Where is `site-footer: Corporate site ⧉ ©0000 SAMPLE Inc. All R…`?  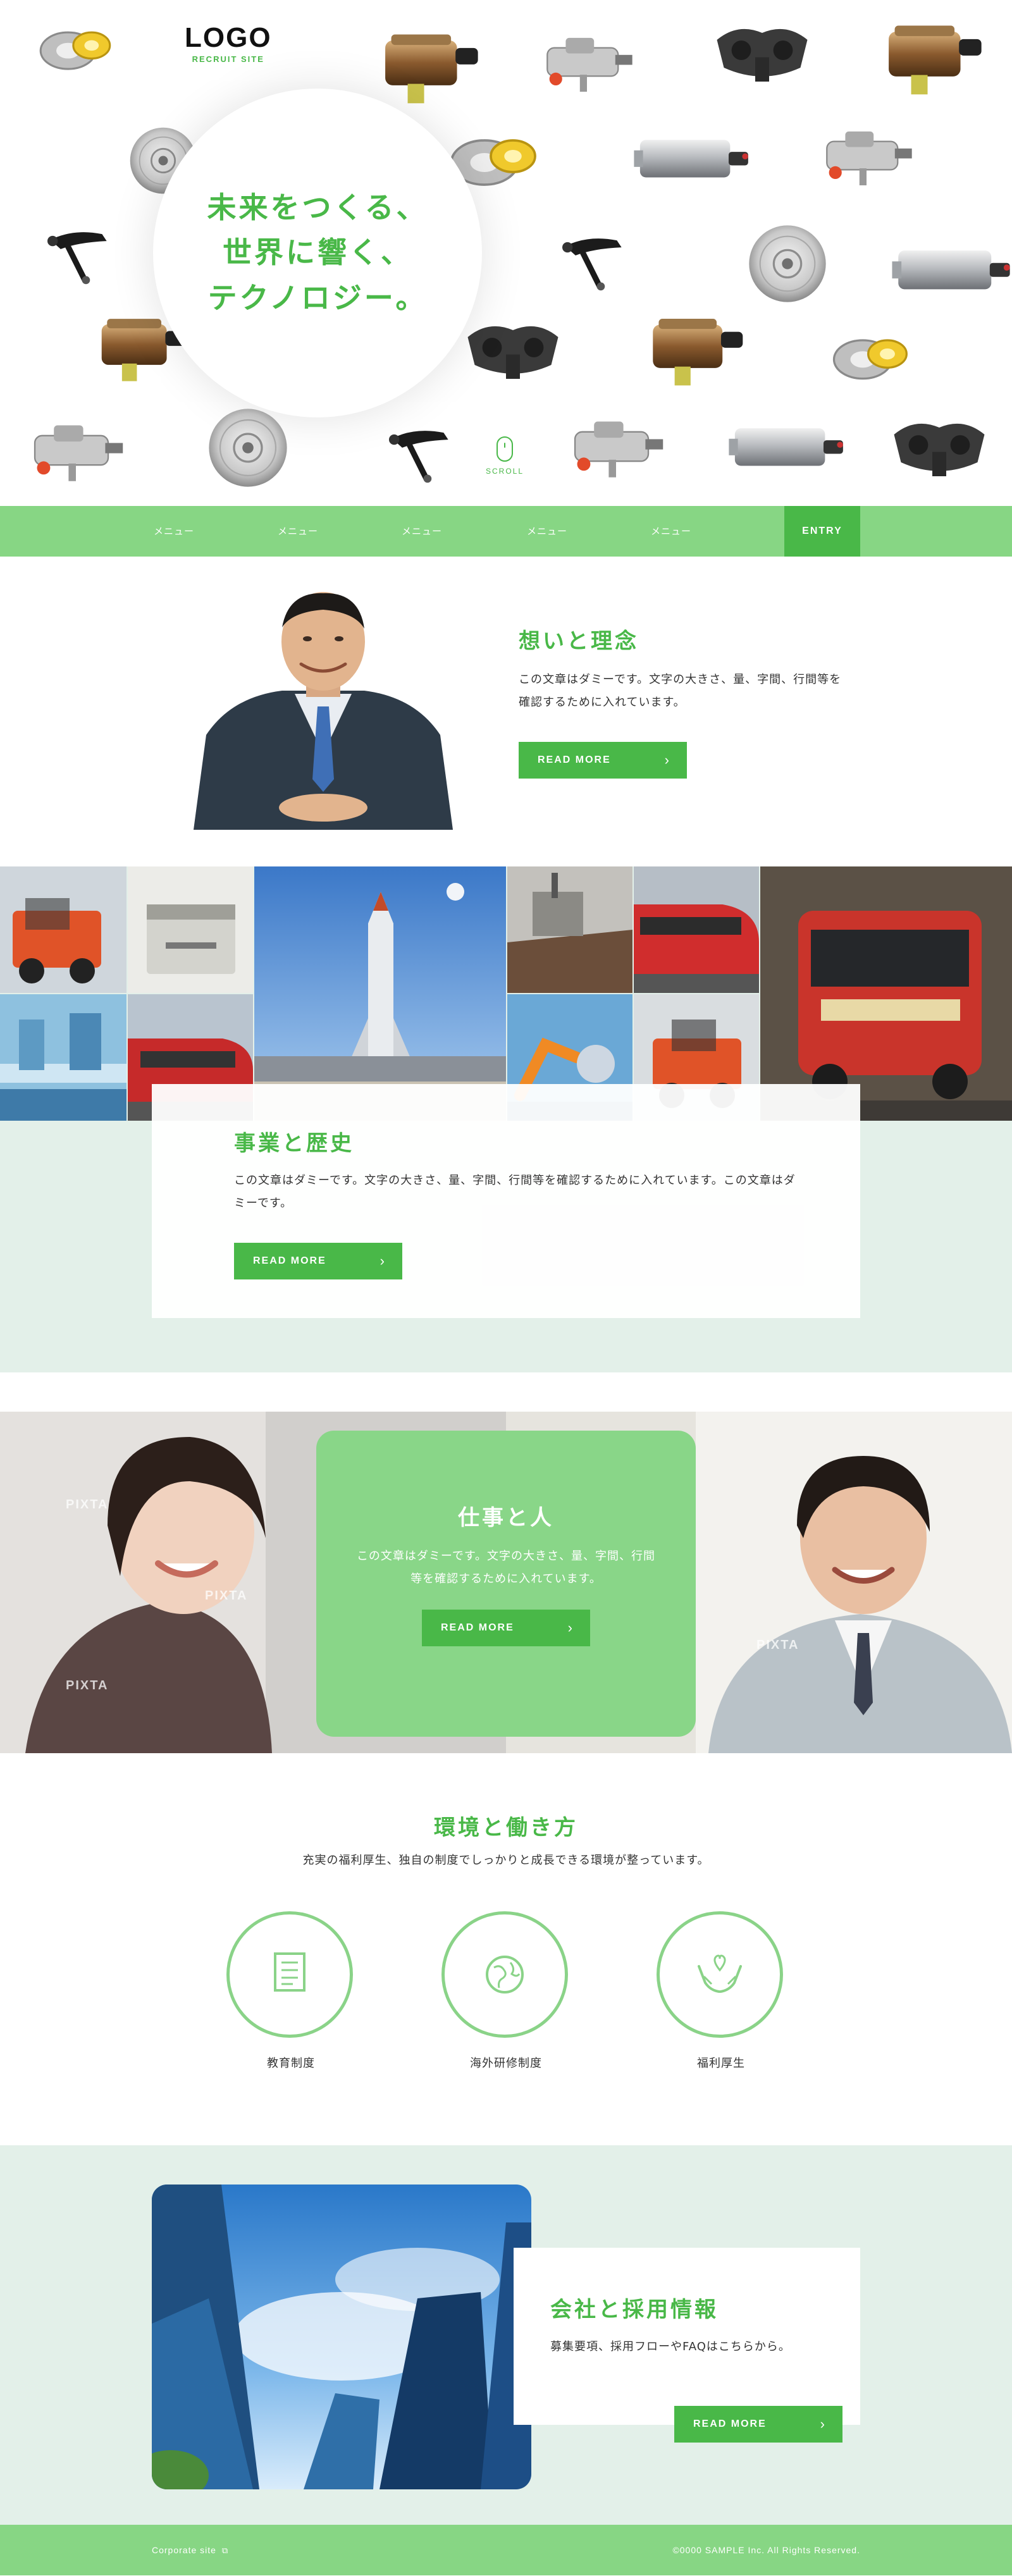
site-footer: Corporate site ⧉ ©0000 SAMPLE Inc. All R… is located at coordinates (506, 2550).